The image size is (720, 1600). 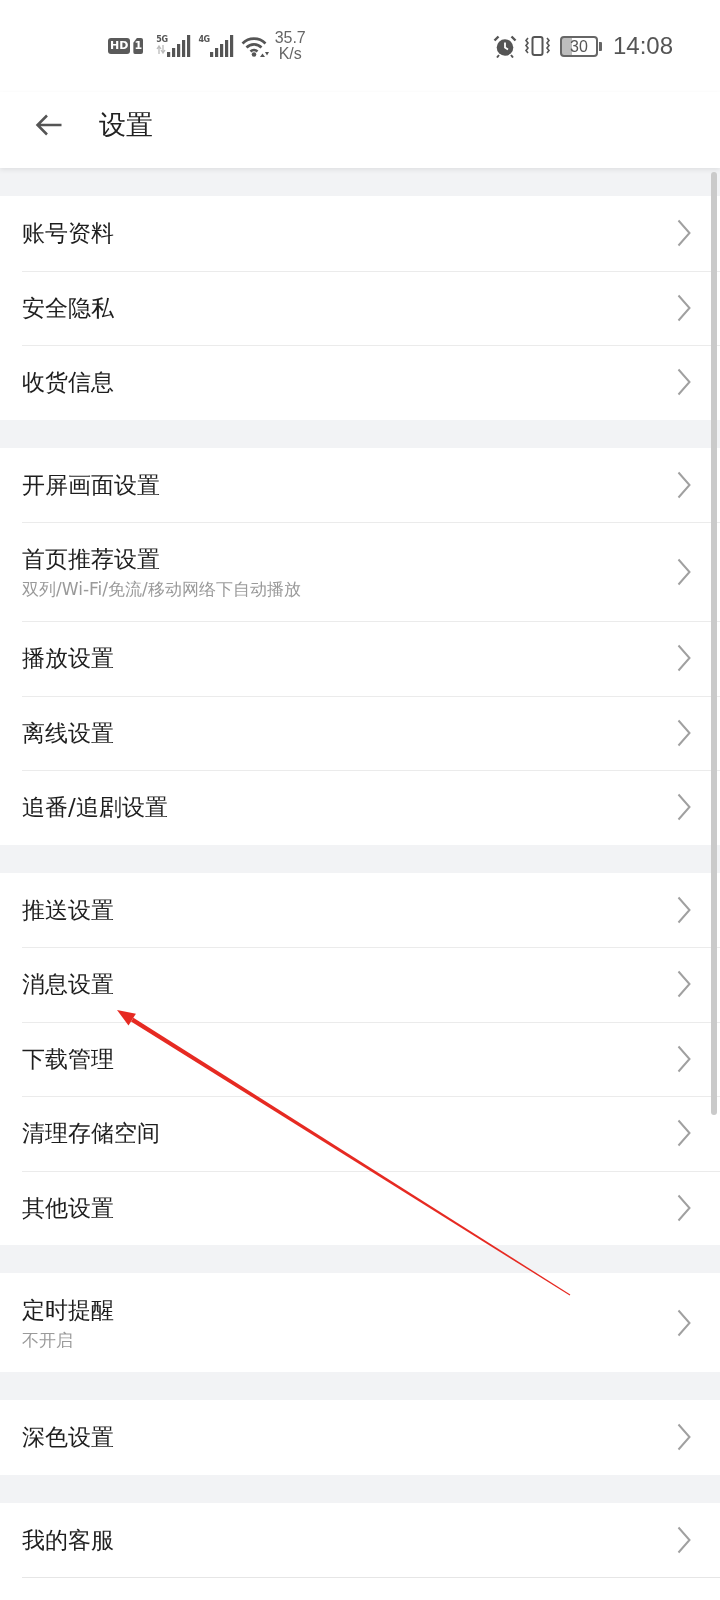 I want to click on network-type-label: 5G, so click(x=162, y=40).